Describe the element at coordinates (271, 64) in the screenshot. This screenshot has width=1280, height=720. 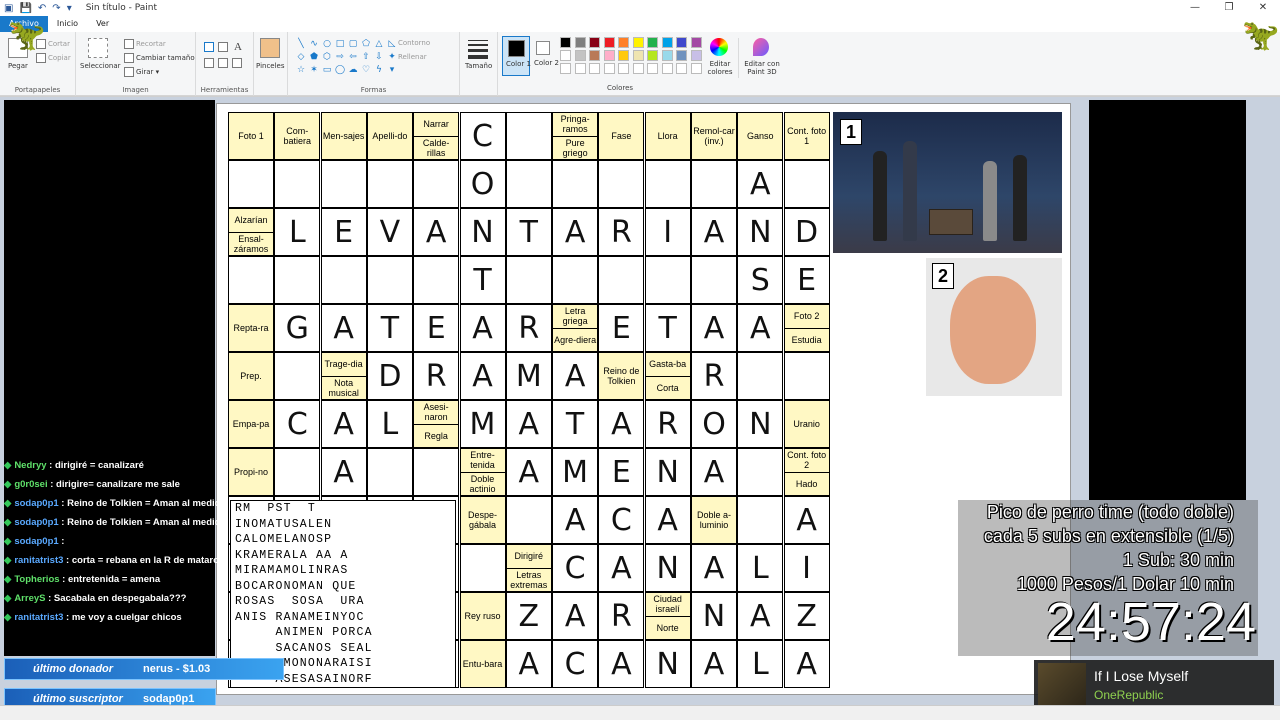
I see `group-pinceles: Pinceles` at that location.